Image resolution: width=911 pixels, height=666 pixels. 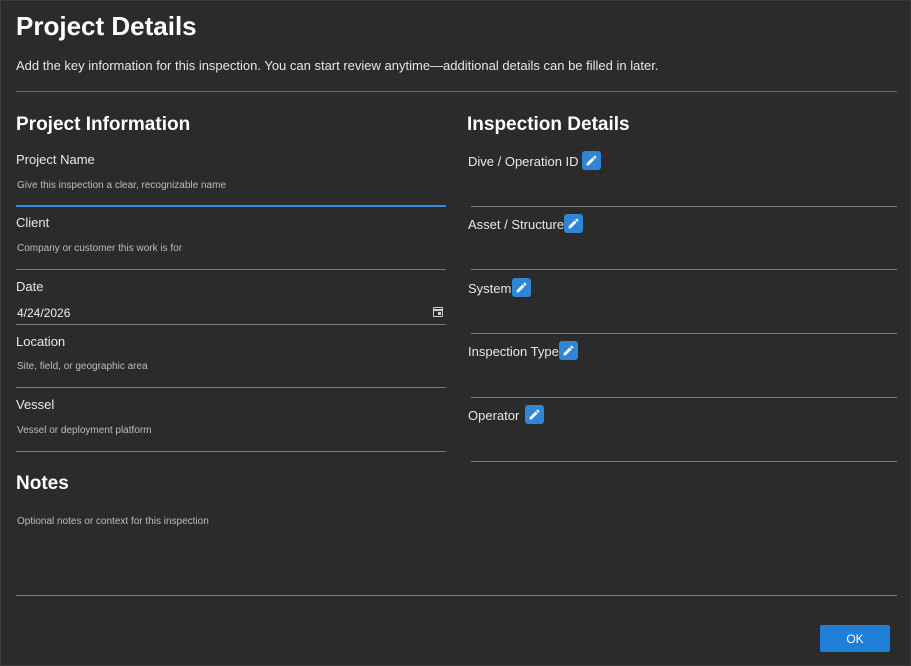 What do you see at coordinates (42, 483) in the screenshot?
I see `notes-heading: Notes` at bounding box center [42, 483].